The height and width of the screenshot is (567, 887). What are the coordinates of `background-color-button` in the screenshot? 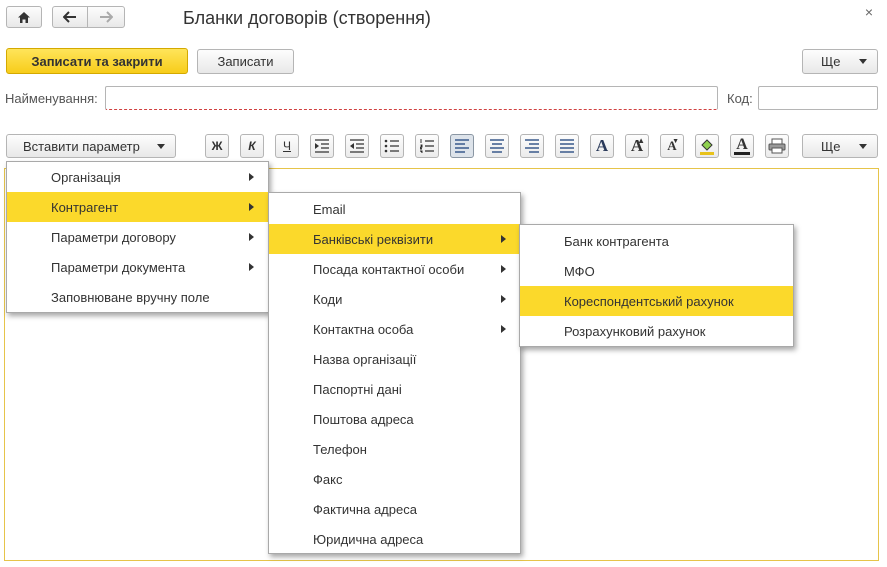 It's located at (707, 146).